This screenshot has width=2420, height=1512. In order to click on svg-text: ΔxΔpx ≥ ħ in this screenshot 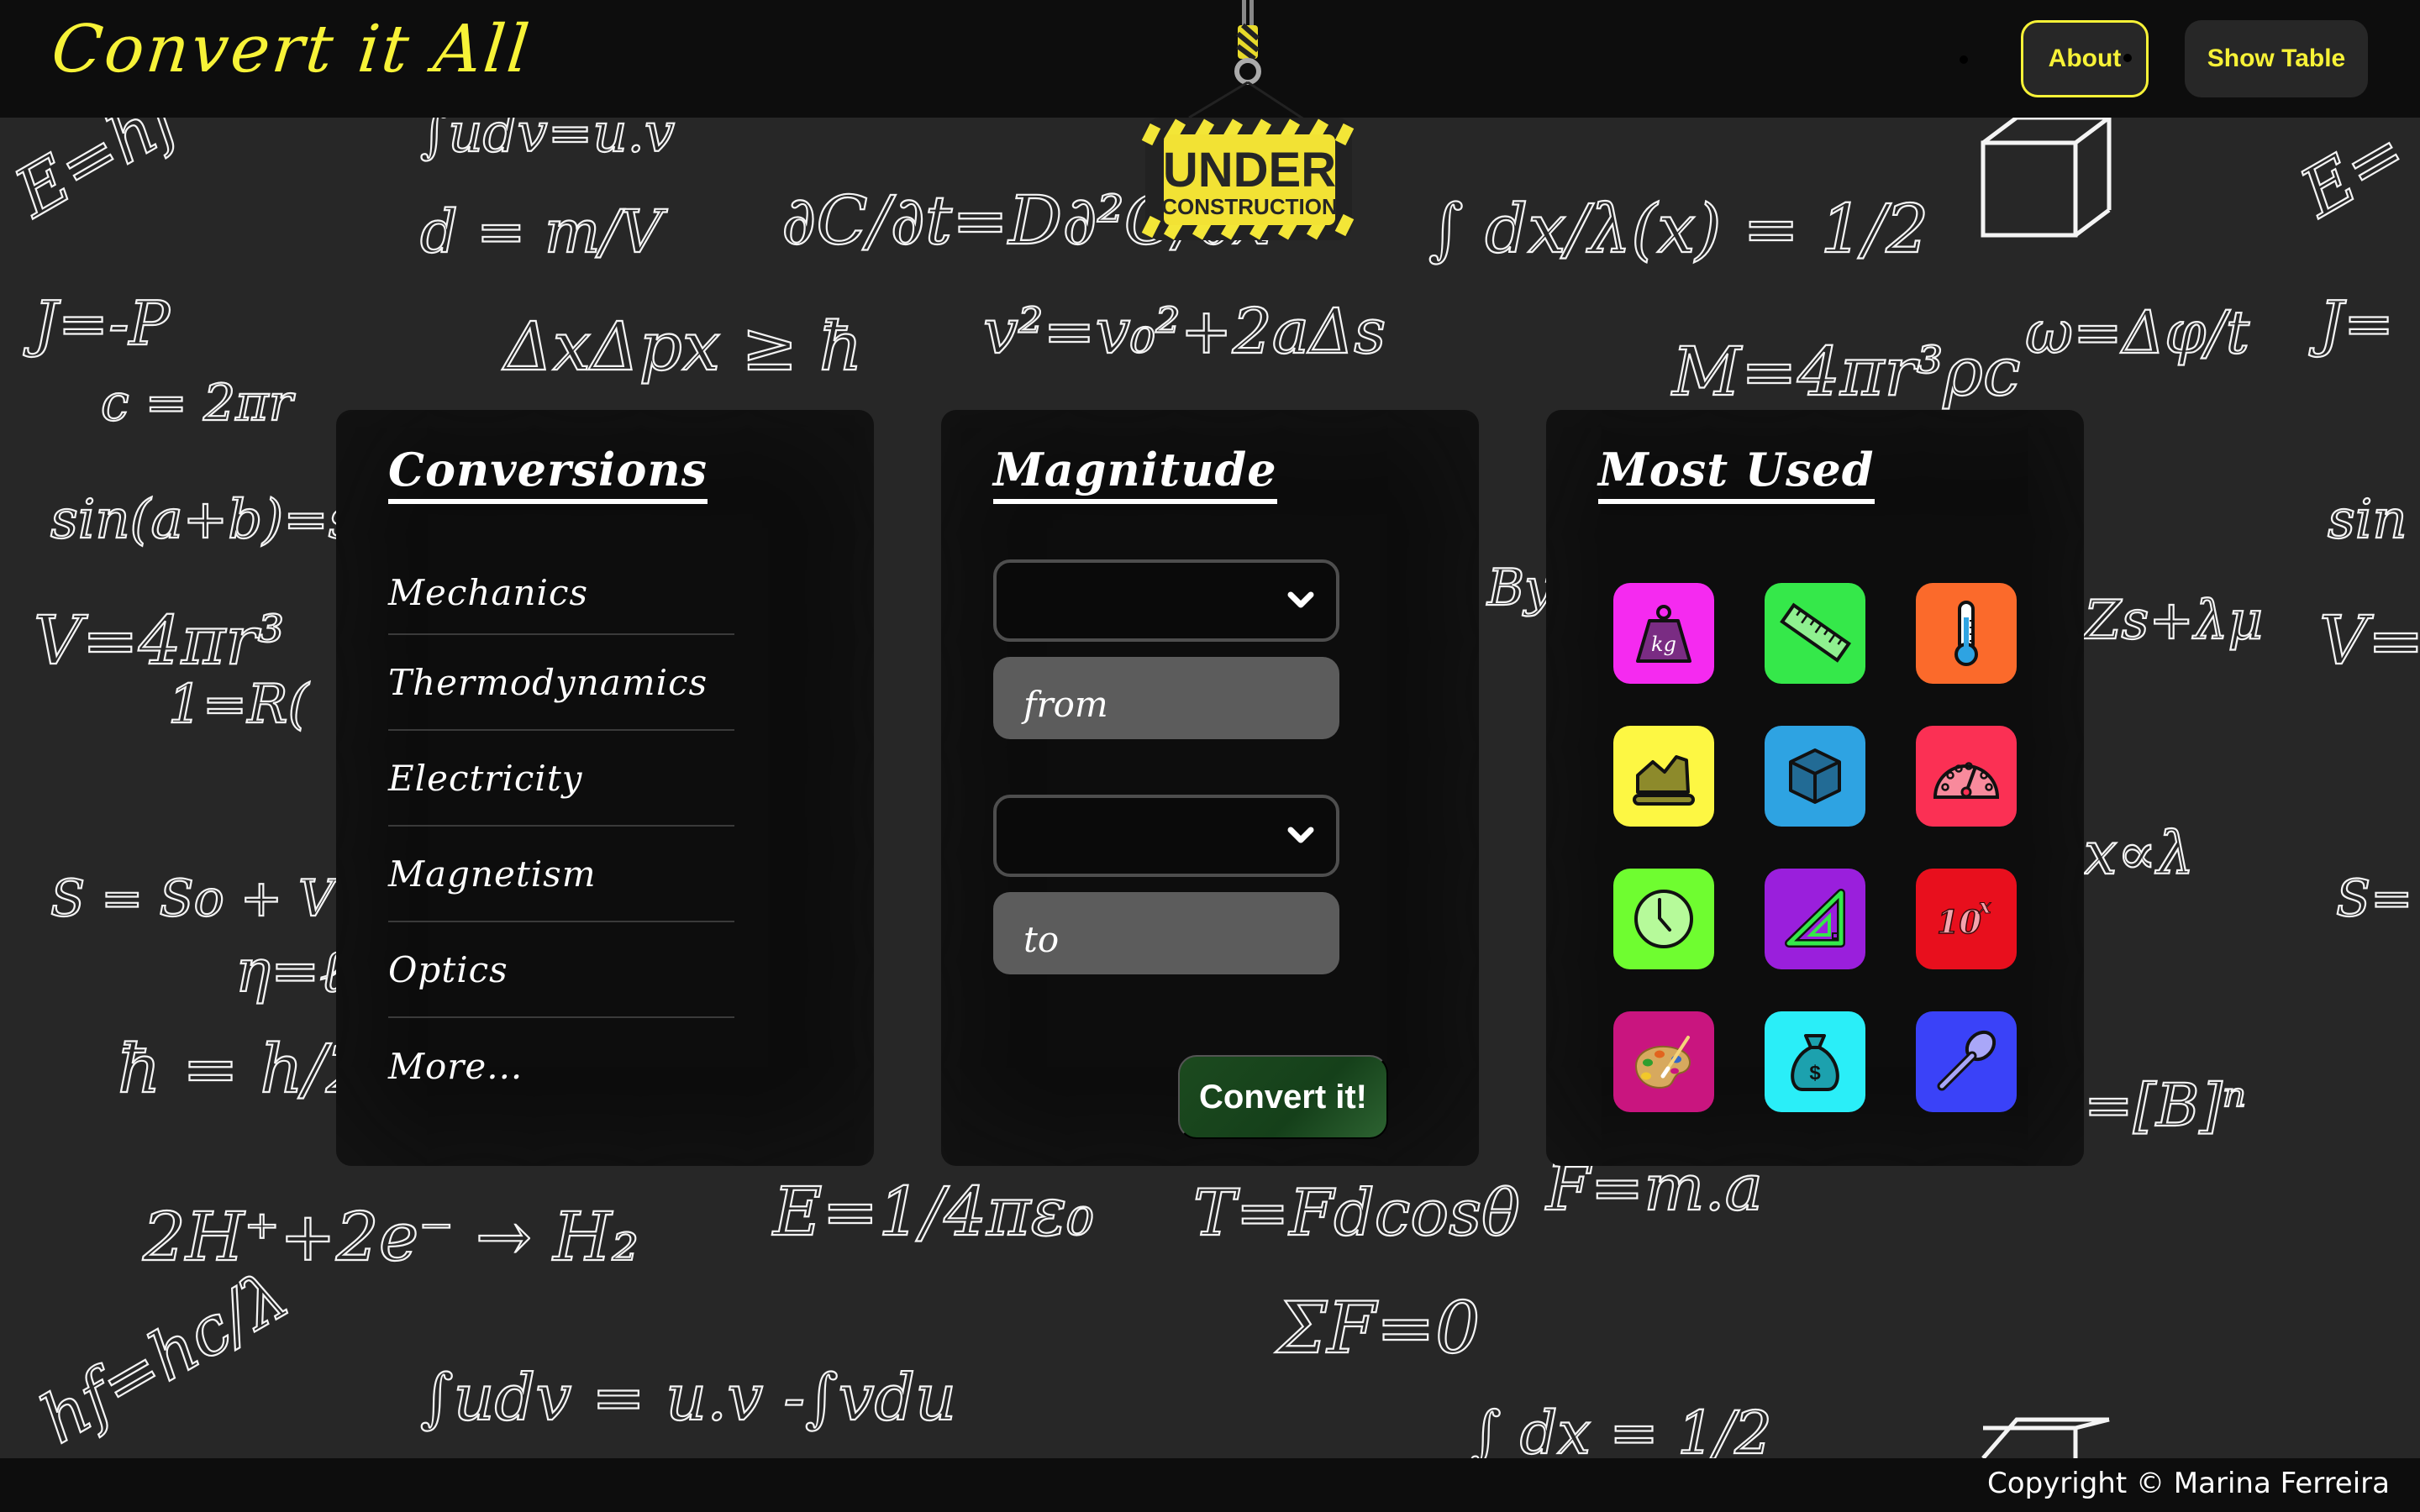, I will do `click(682, 346)`.